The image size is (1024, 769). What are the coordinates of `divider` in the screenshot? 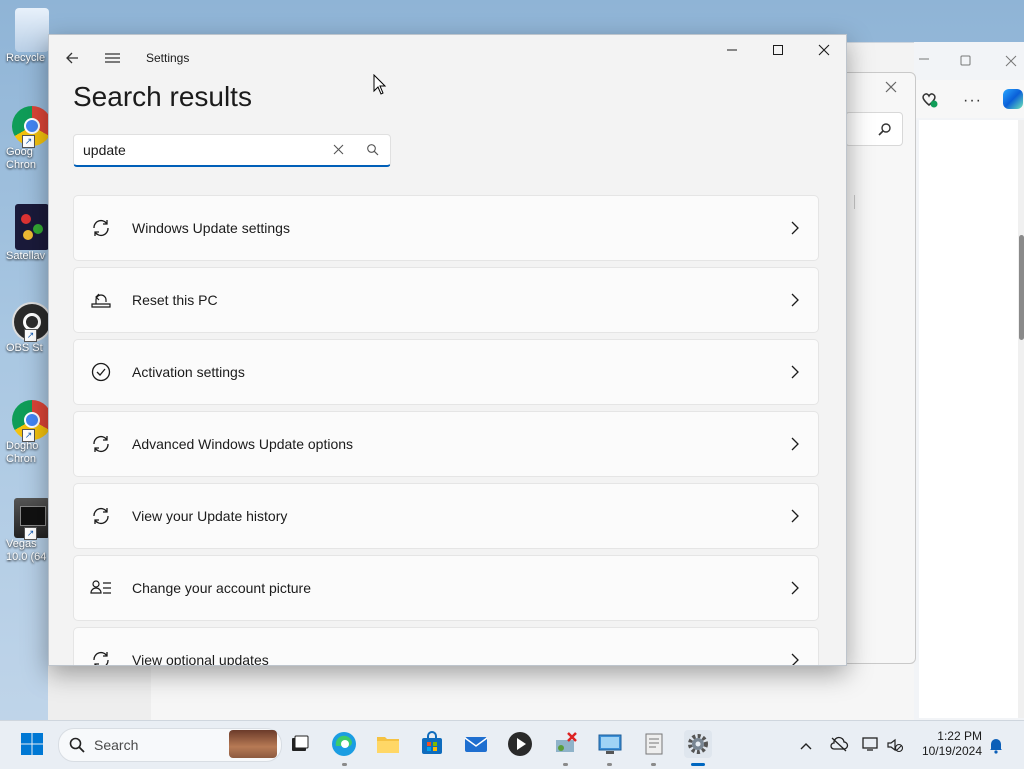 It's located at (854, 202).